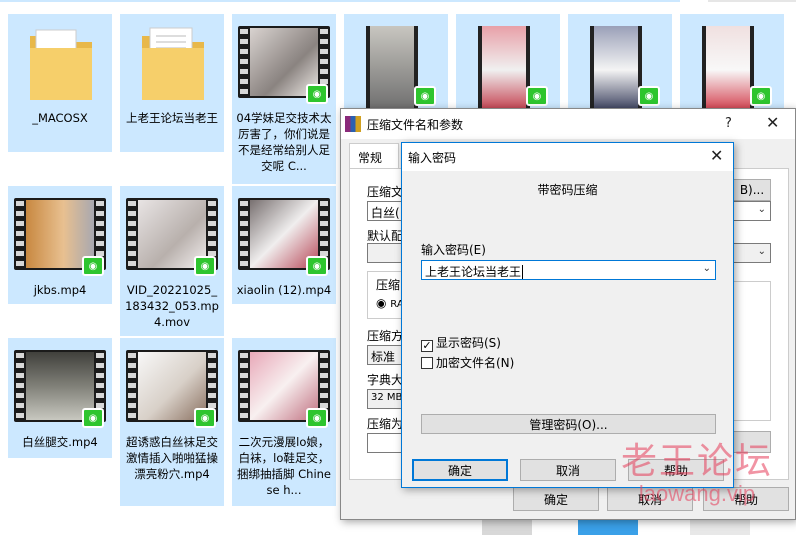  I want to click on method-label: 压缩方, so click(385, 336).